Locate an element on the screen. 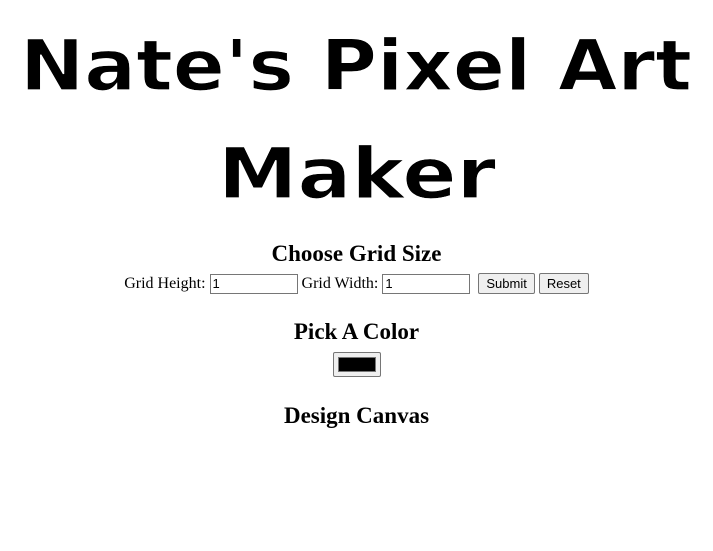 Image resolution: width=713 pixels, height=551 pixels. grid-size-heading: Choose Grid Size is located at coordinates (356, 253).